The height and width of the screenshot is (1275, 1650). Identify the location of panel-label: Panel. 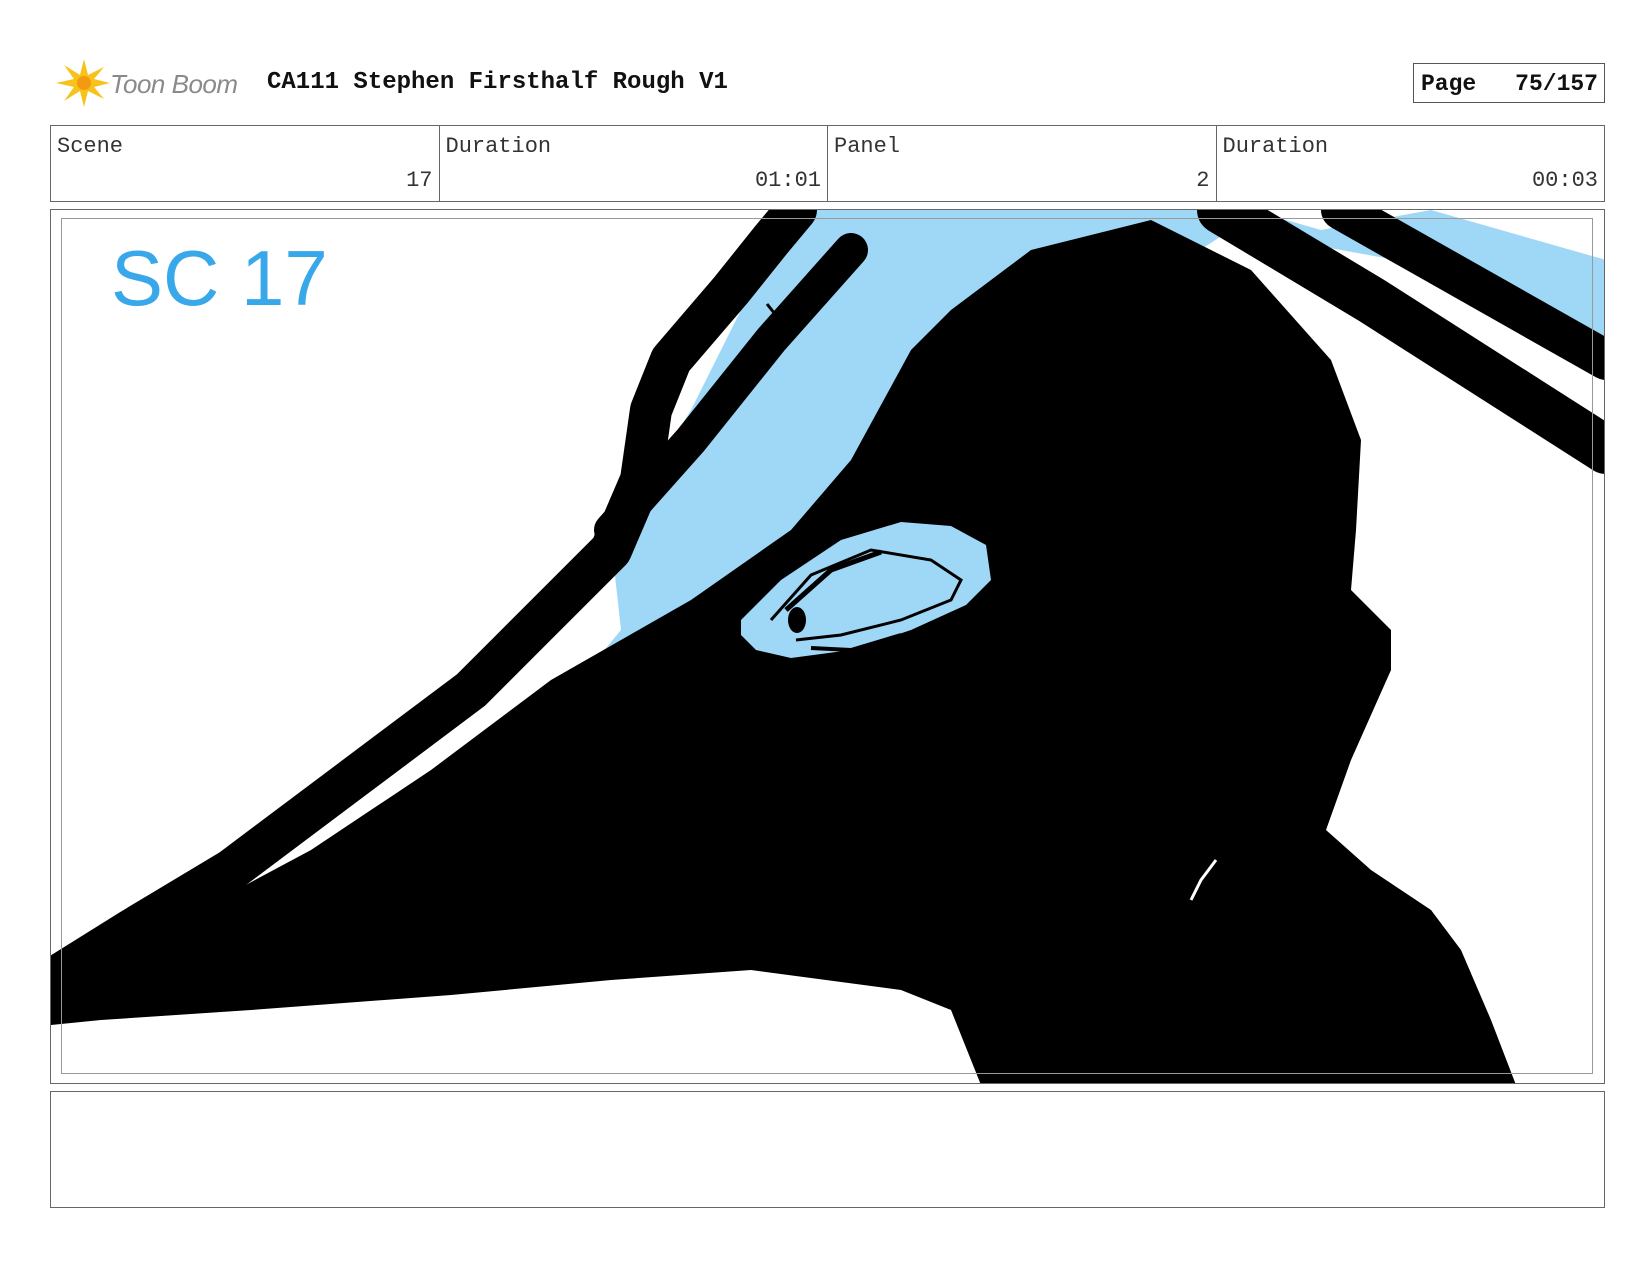
(867, 146).